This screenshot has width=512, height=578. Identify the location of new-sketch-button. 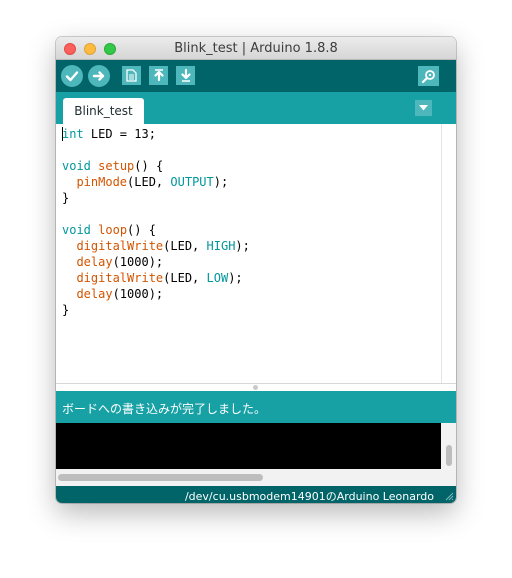
(131, 75).